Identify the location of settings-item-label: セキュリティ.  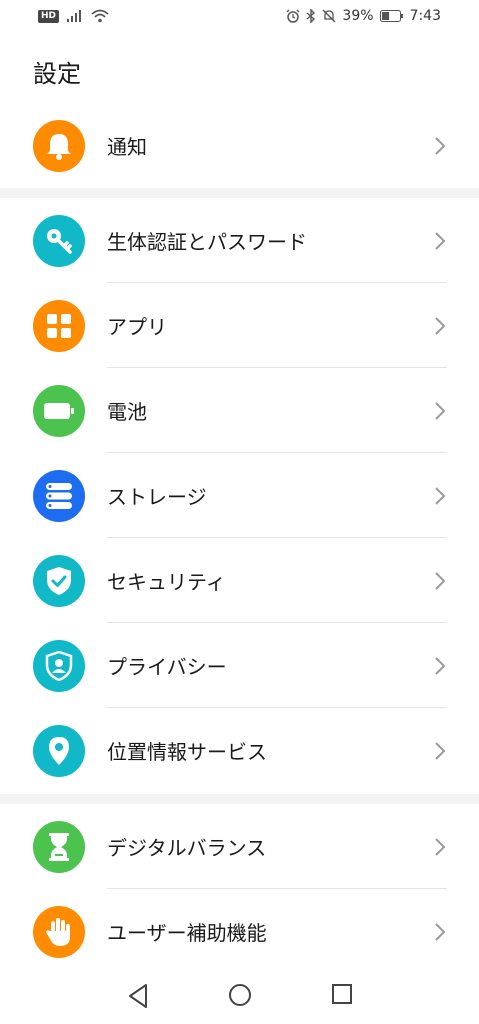
(166, 582).